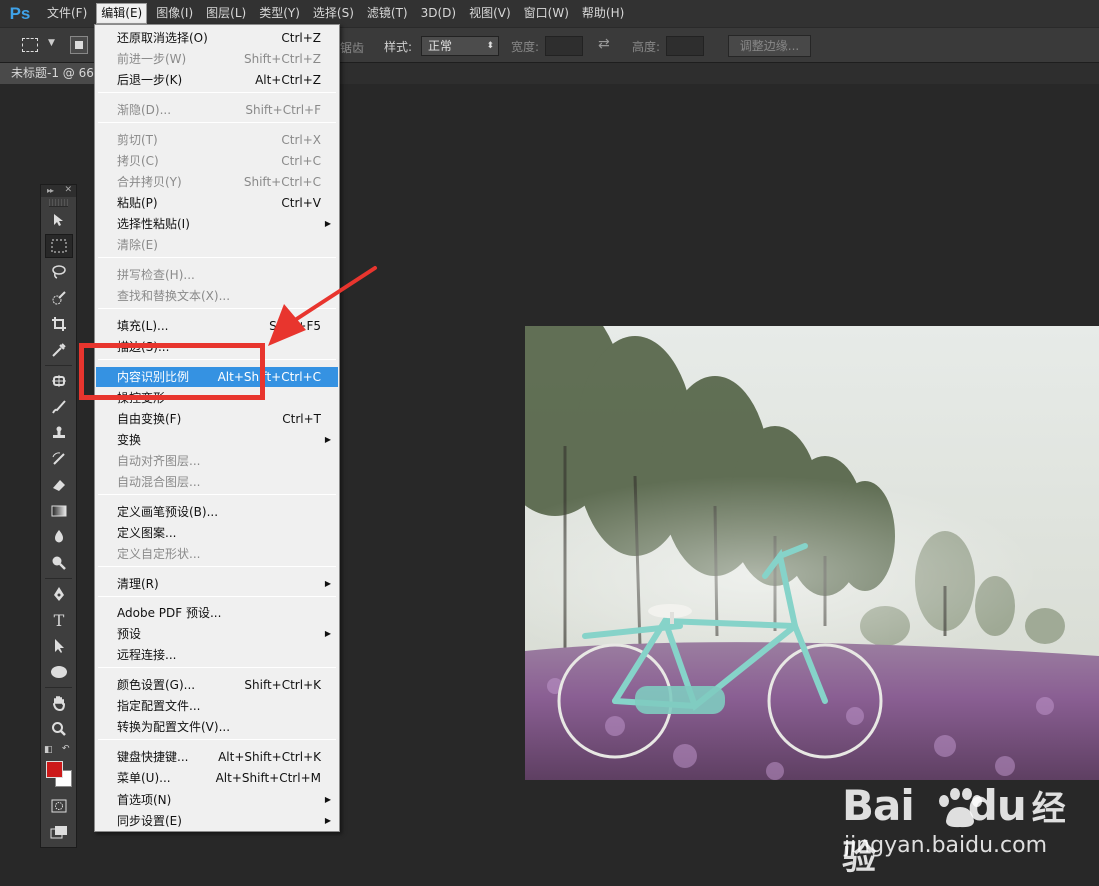  What do you see at coordinates (217, 245) in the screenshot?
I see `menu-item-clear: 清除(E)` at bounding box center [217, 245].